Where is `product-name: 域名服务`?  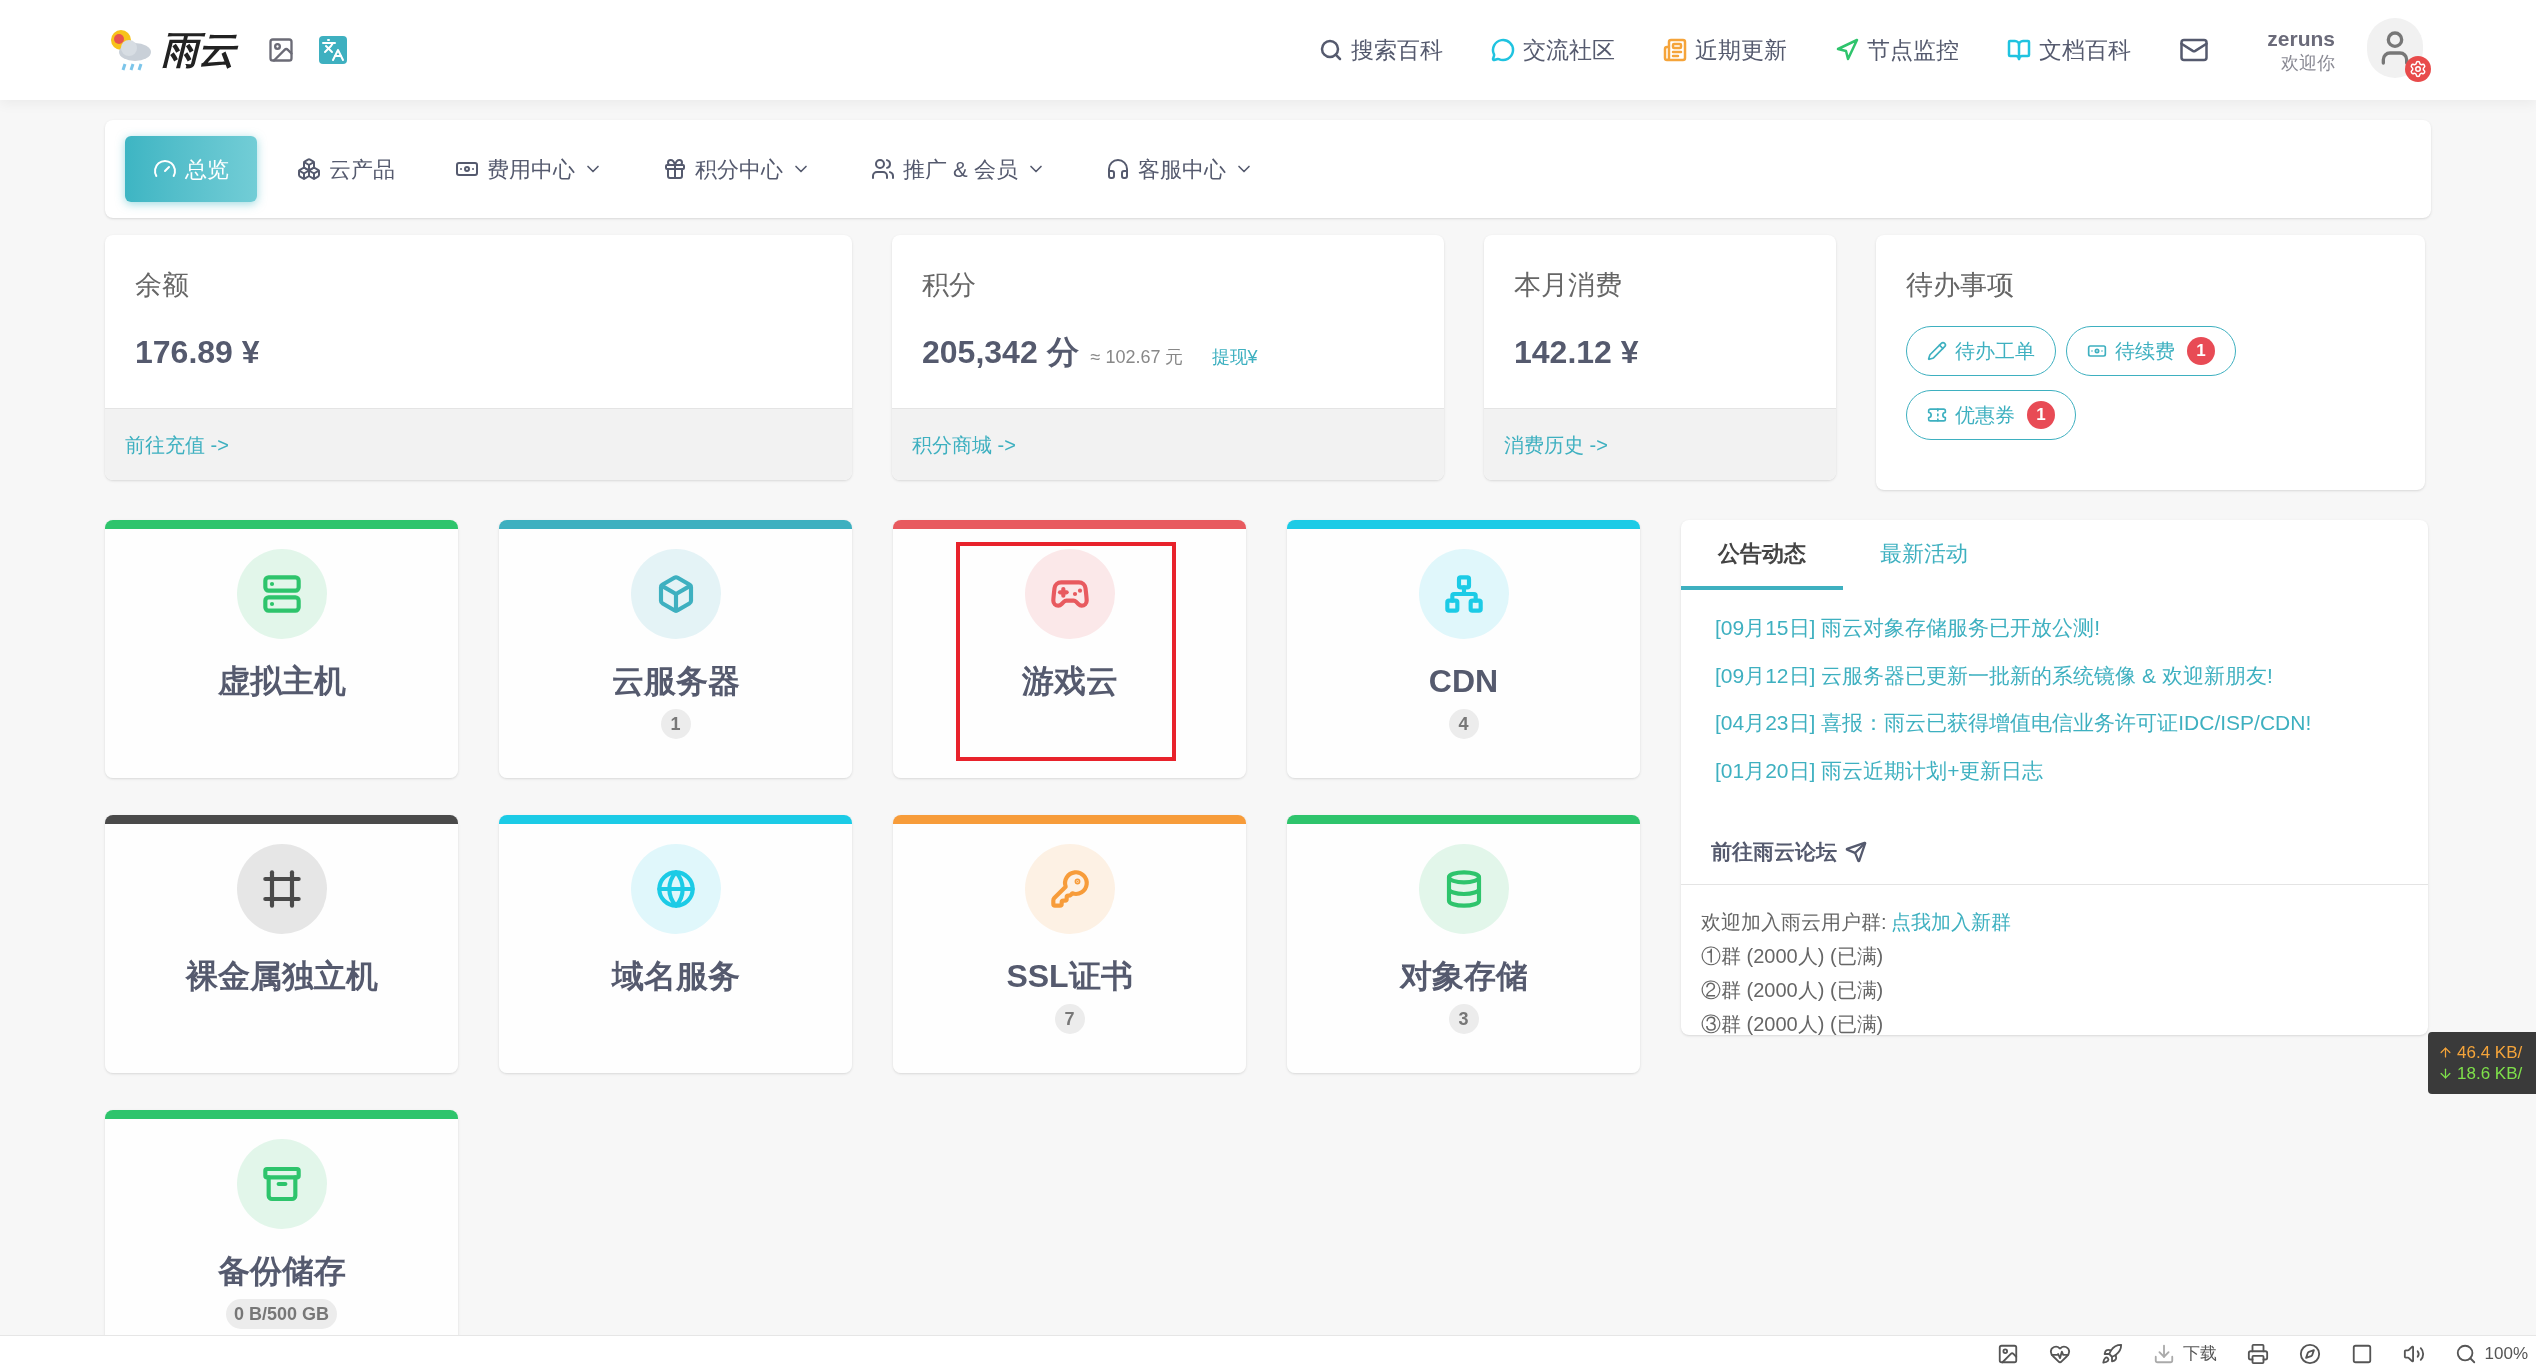 product-name: 域名服务 is located at coordinates (675, 976).